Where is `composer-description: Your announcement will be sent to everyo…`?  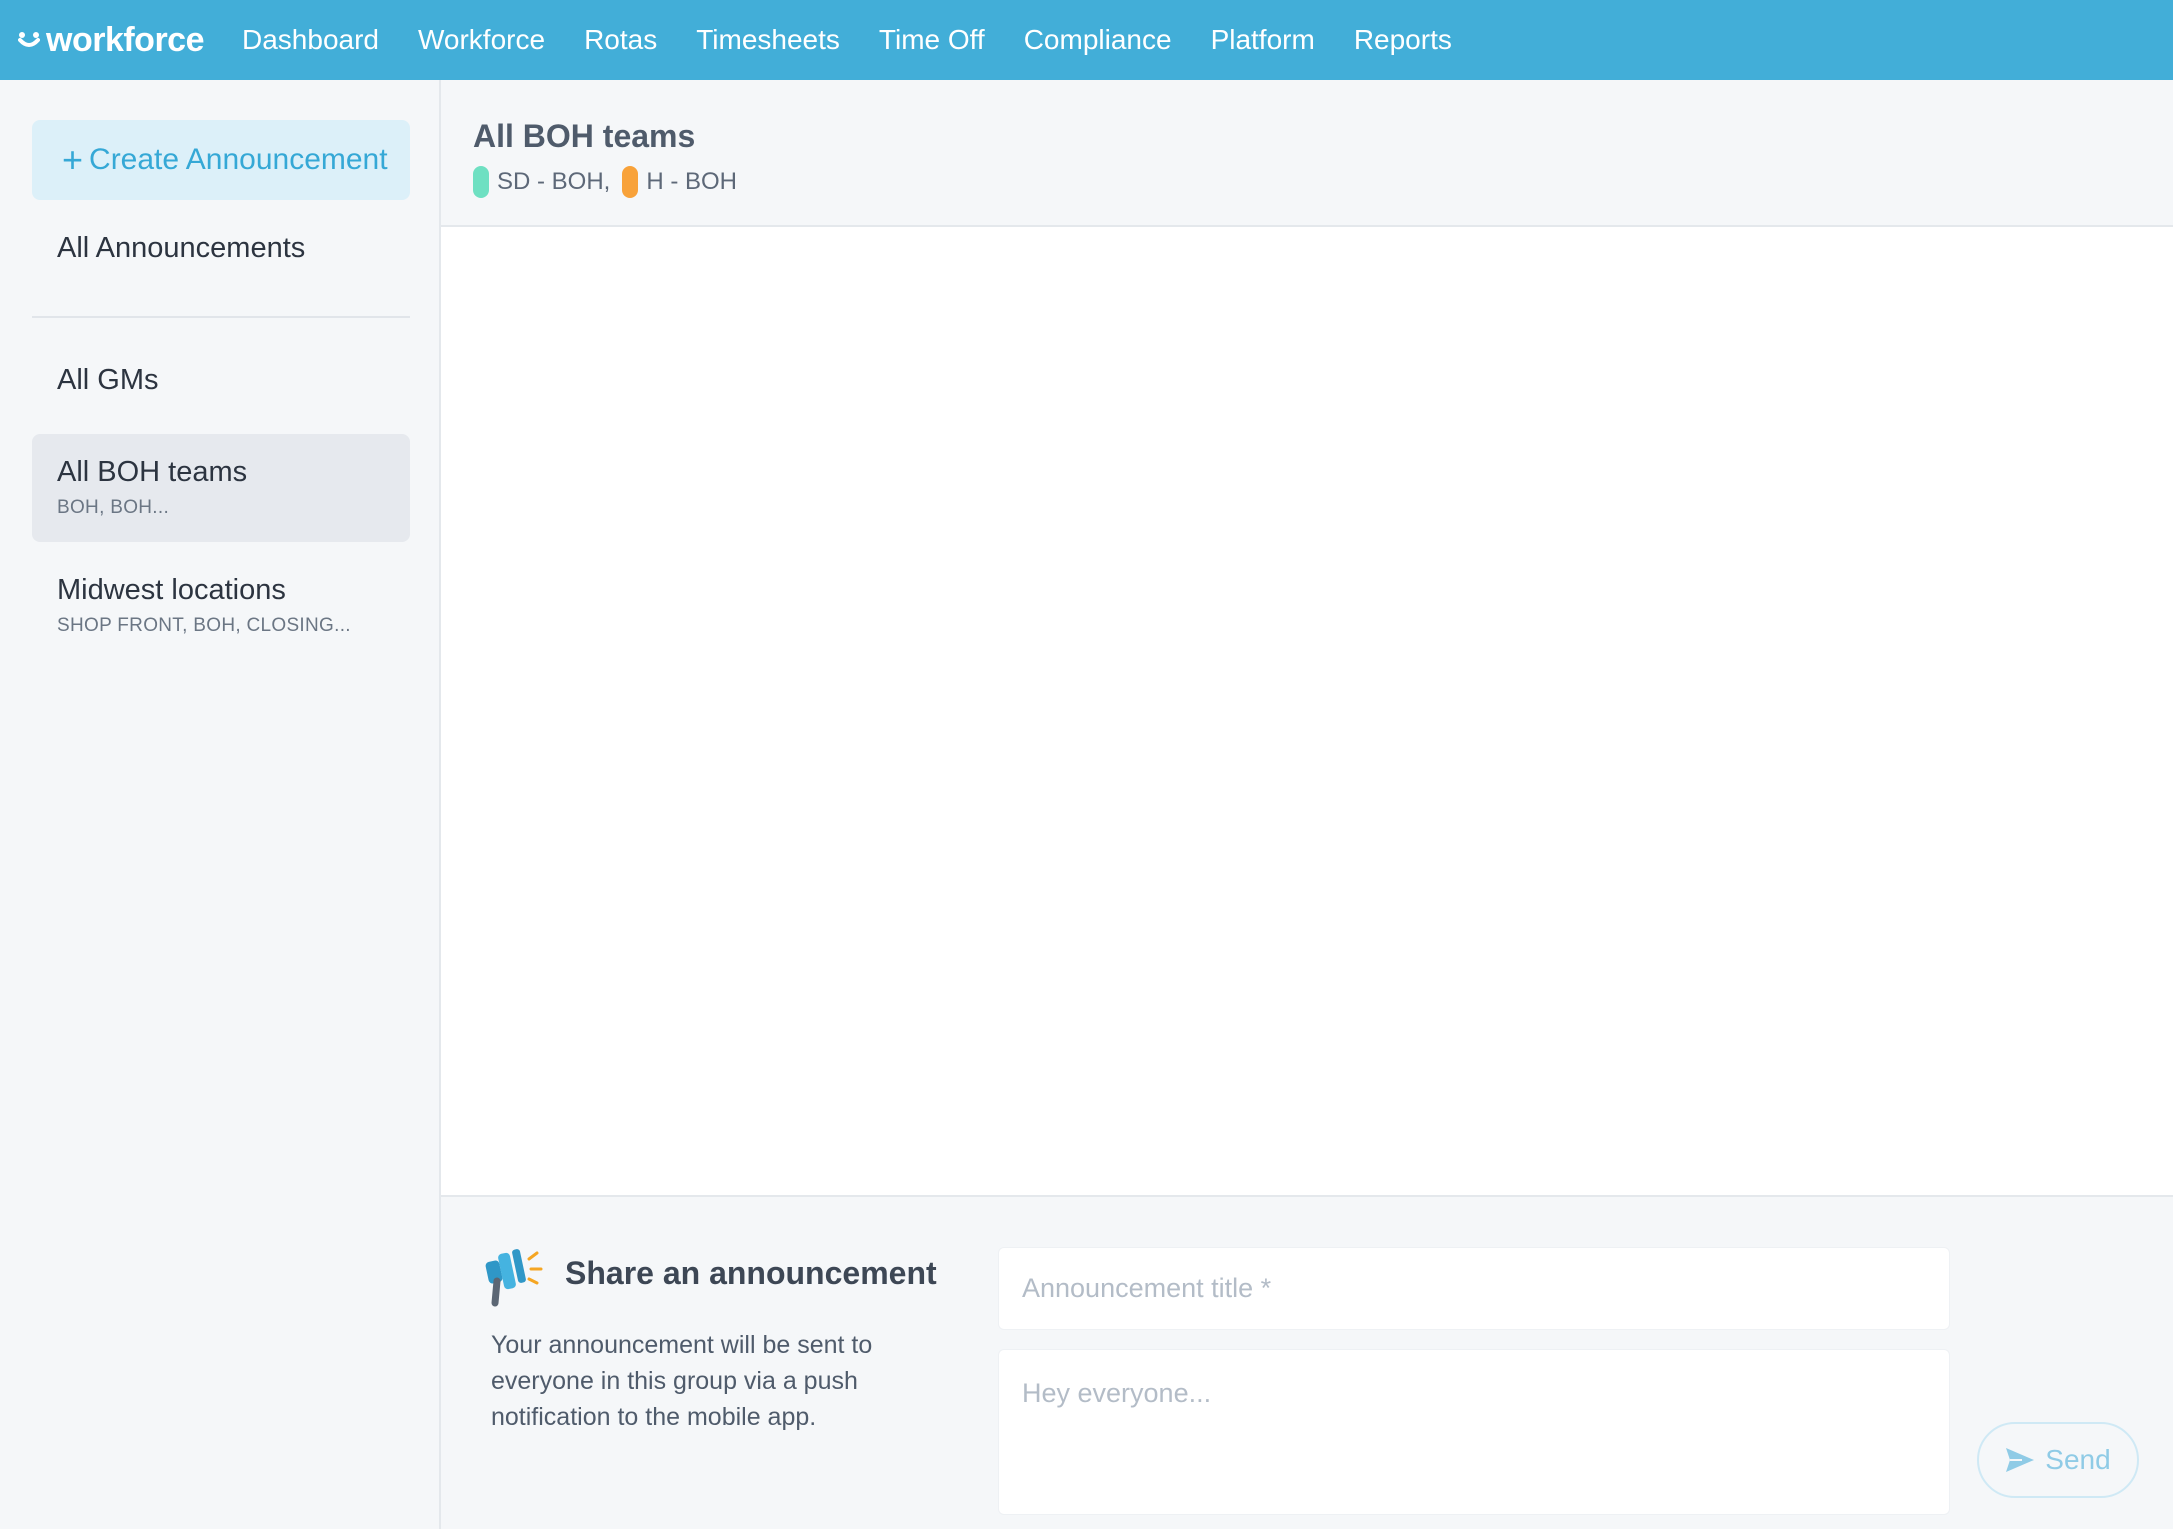
composer-description: Your announcement will be sent to everyo… is located at coordinates (682, 1381).